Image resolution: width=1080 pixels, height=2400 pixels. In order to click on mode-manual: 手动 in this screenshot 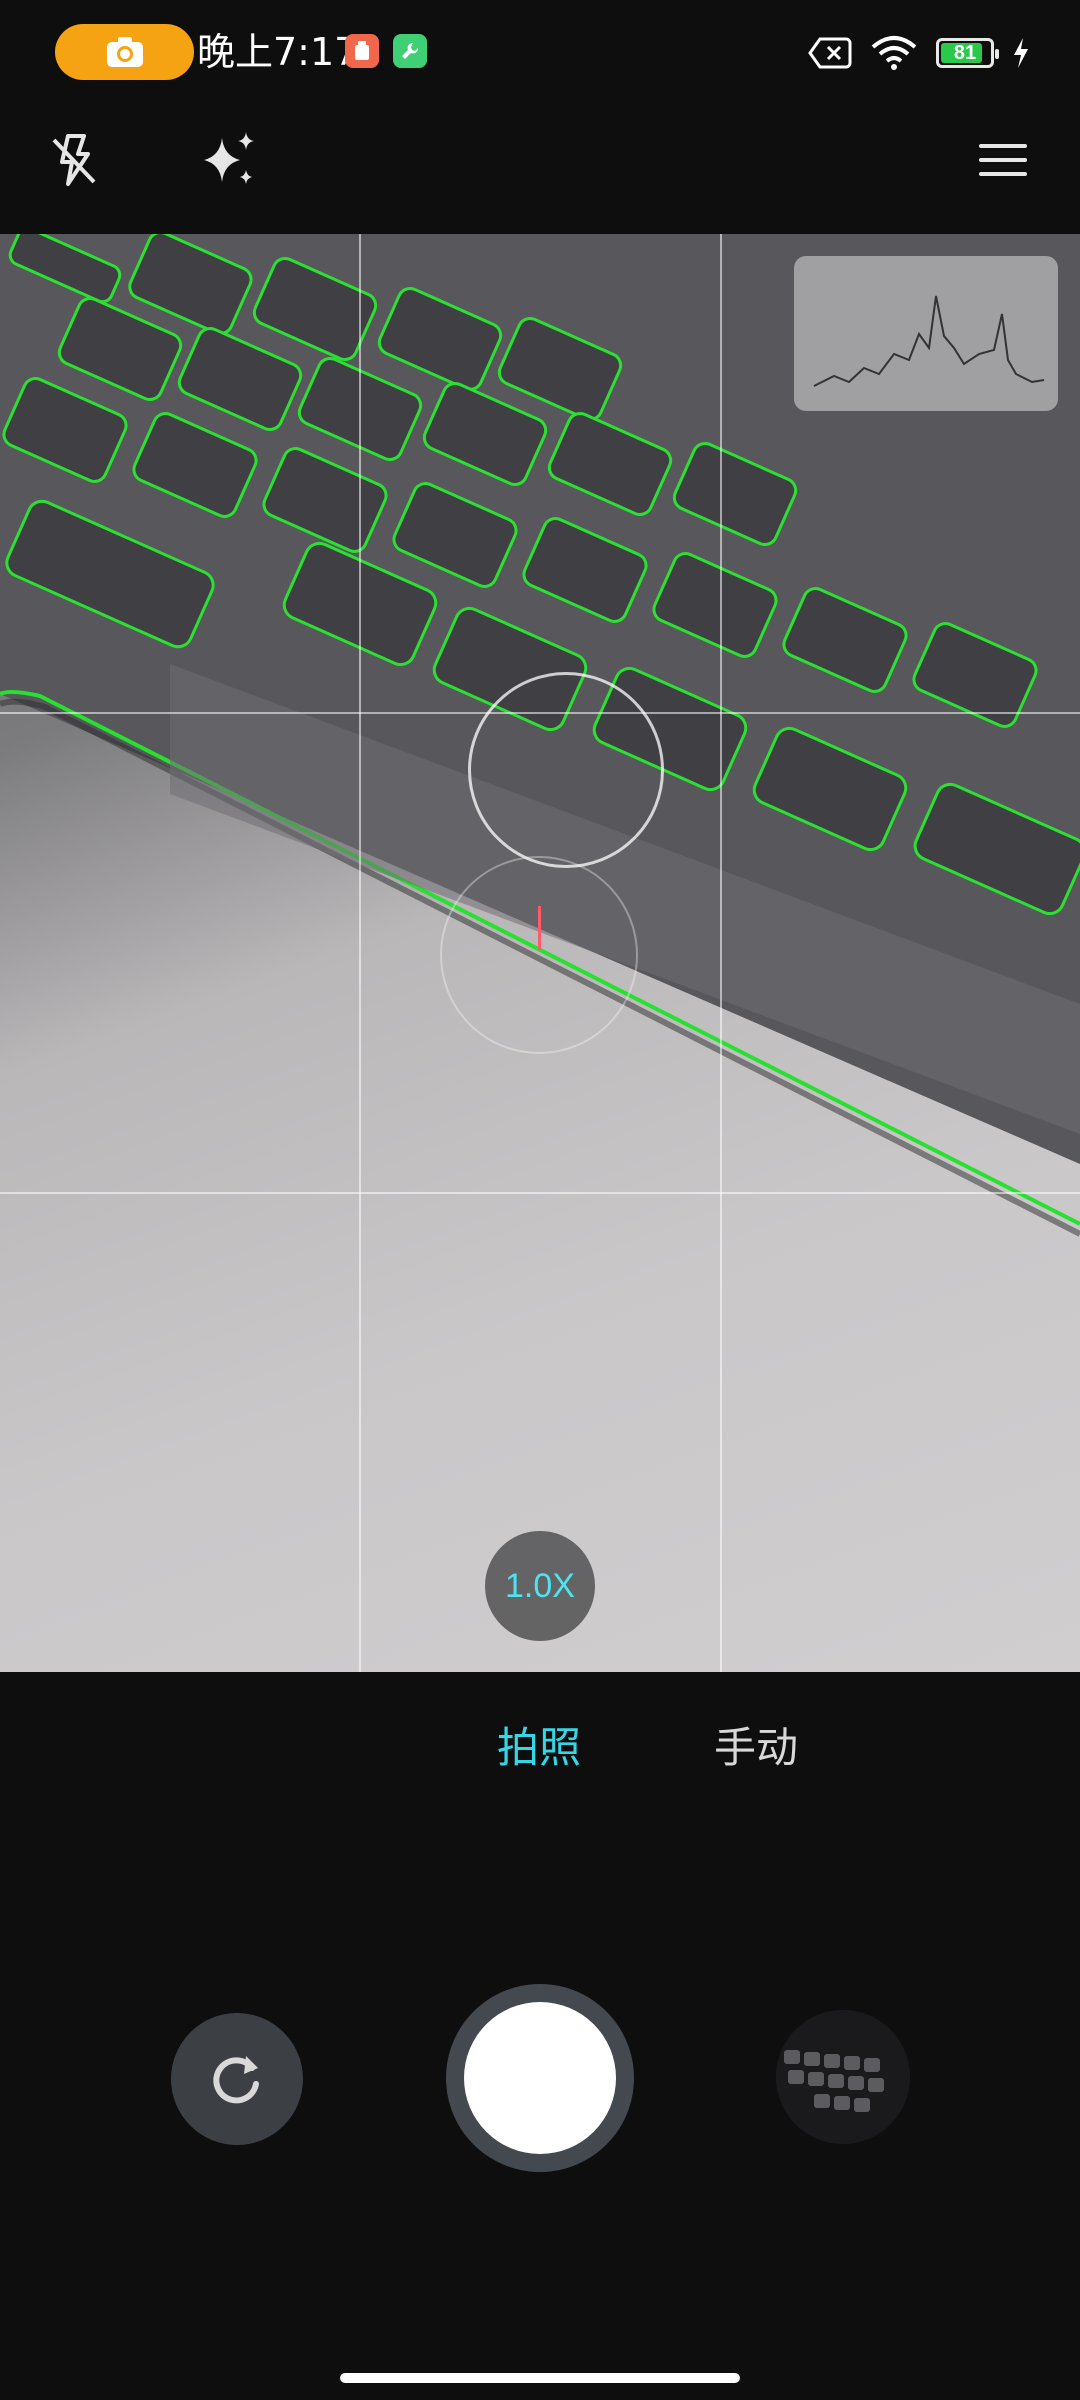, I will do `click(756, 1748)`.